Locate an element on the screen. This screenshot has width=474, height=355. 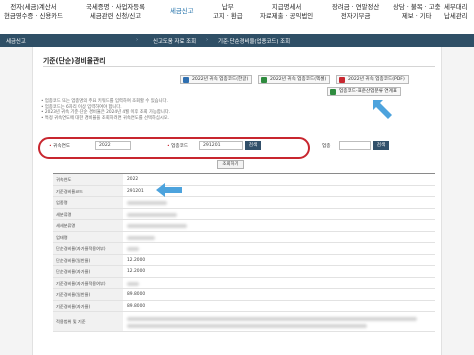
note-item: • 업종코드 또는 업종명의 주요 키워드를 입력하여 조회할 수 있습니다. is located at coordinates (104, 101).